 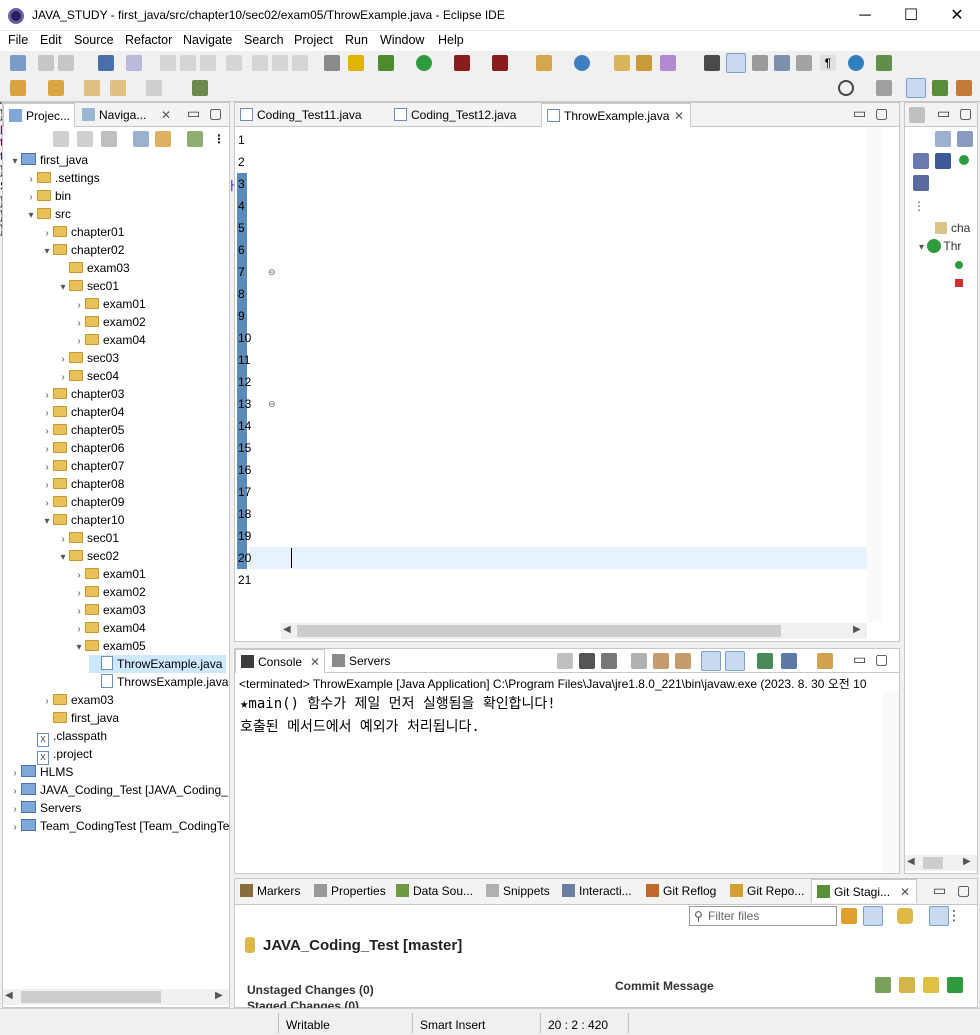 I want to click on link-editor-icon, so click(x=163, y=139).